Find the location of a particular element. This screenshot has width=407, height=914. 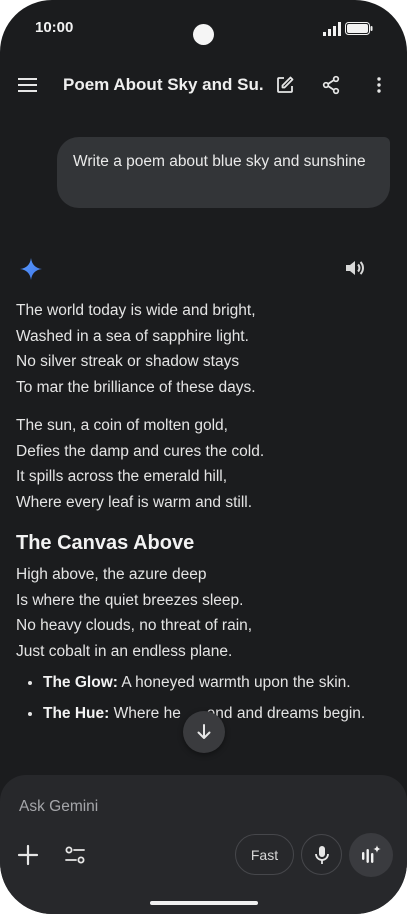

gemini-sparkle-icon is located at coordinates (31, 269).